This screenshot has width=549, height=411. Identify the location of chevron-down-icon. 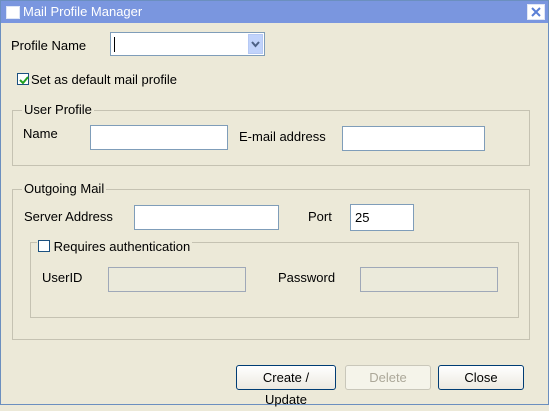
(255, 44).